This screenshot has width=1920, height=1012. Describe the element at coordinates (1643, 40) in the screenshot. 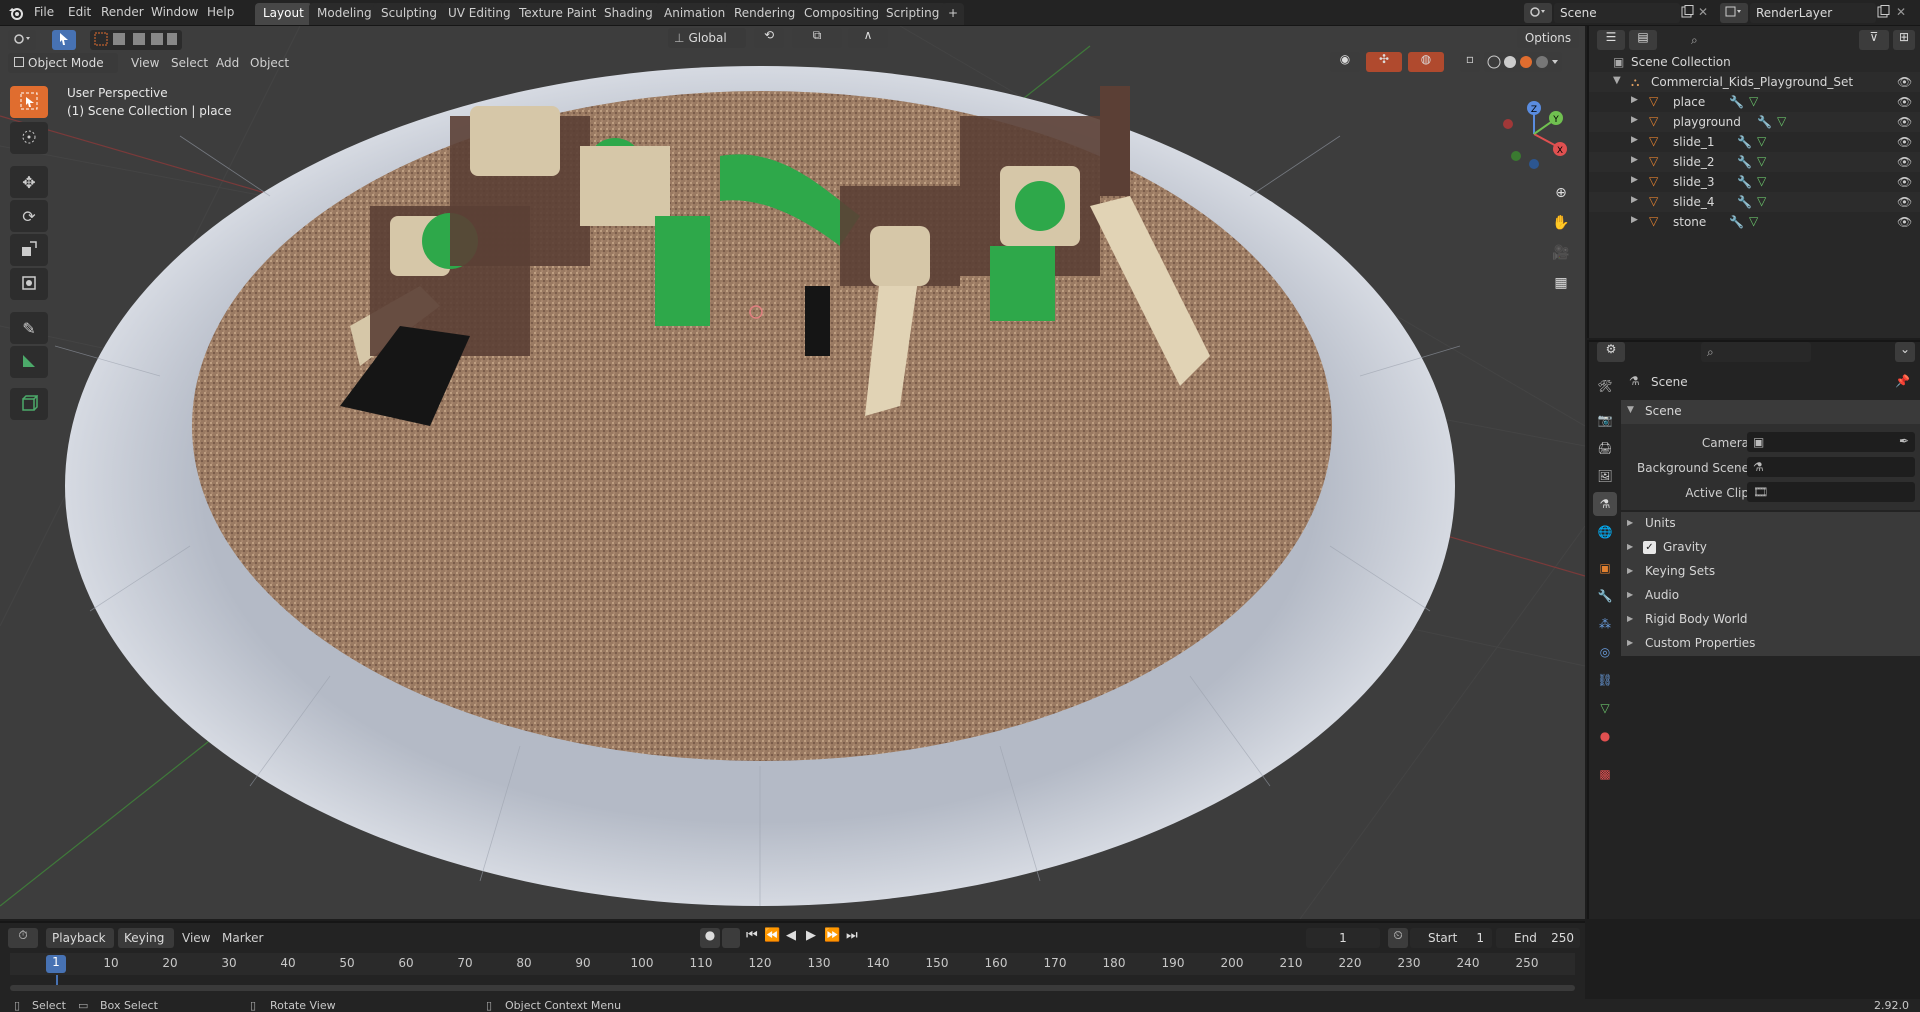

I see `outliner-display-mode-icon: ▤` at that location.